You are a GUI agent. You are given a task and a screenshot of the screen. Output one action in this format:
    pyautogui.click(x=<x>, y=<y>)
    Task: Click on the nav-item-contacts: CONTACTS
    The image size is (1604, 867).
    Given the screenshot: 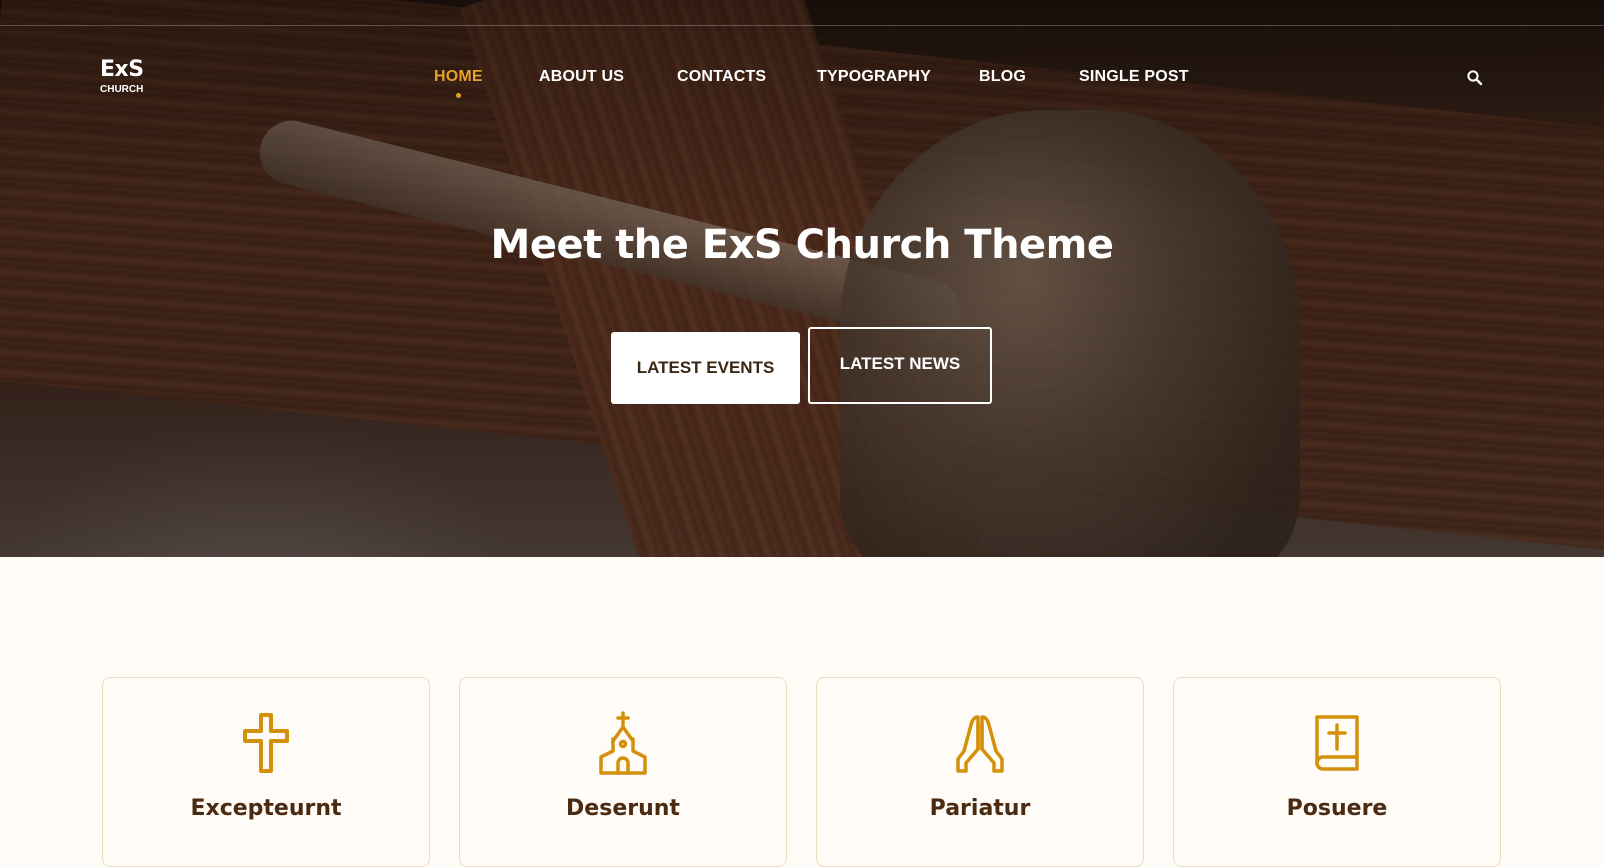 What is the action you would take?
    pyautogui.click(x=721, y=77)
    